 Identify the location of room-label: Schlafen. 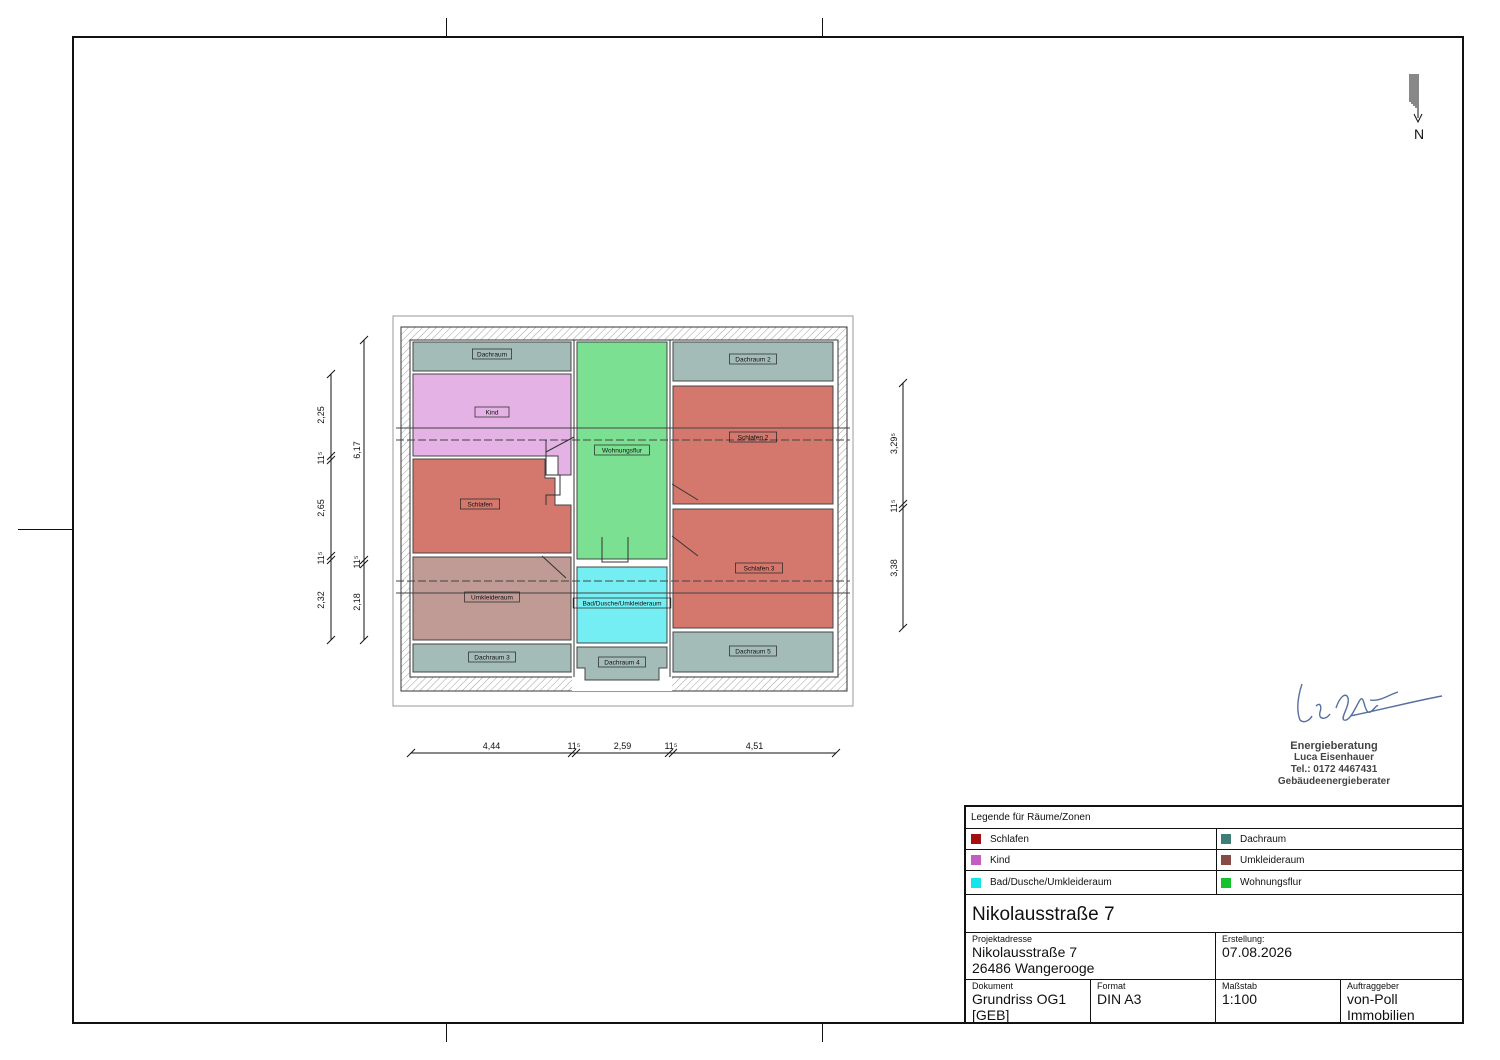
(480, 505).